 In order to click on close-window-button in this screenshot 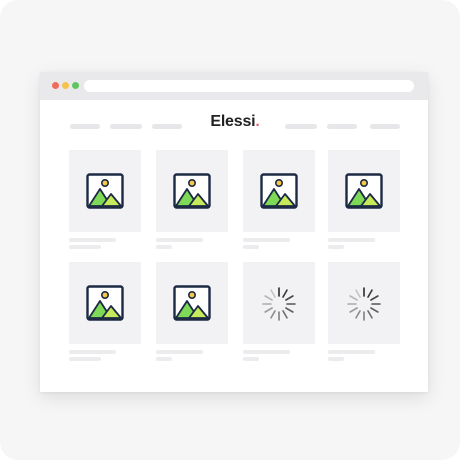, I will do `click(55, 85)`.